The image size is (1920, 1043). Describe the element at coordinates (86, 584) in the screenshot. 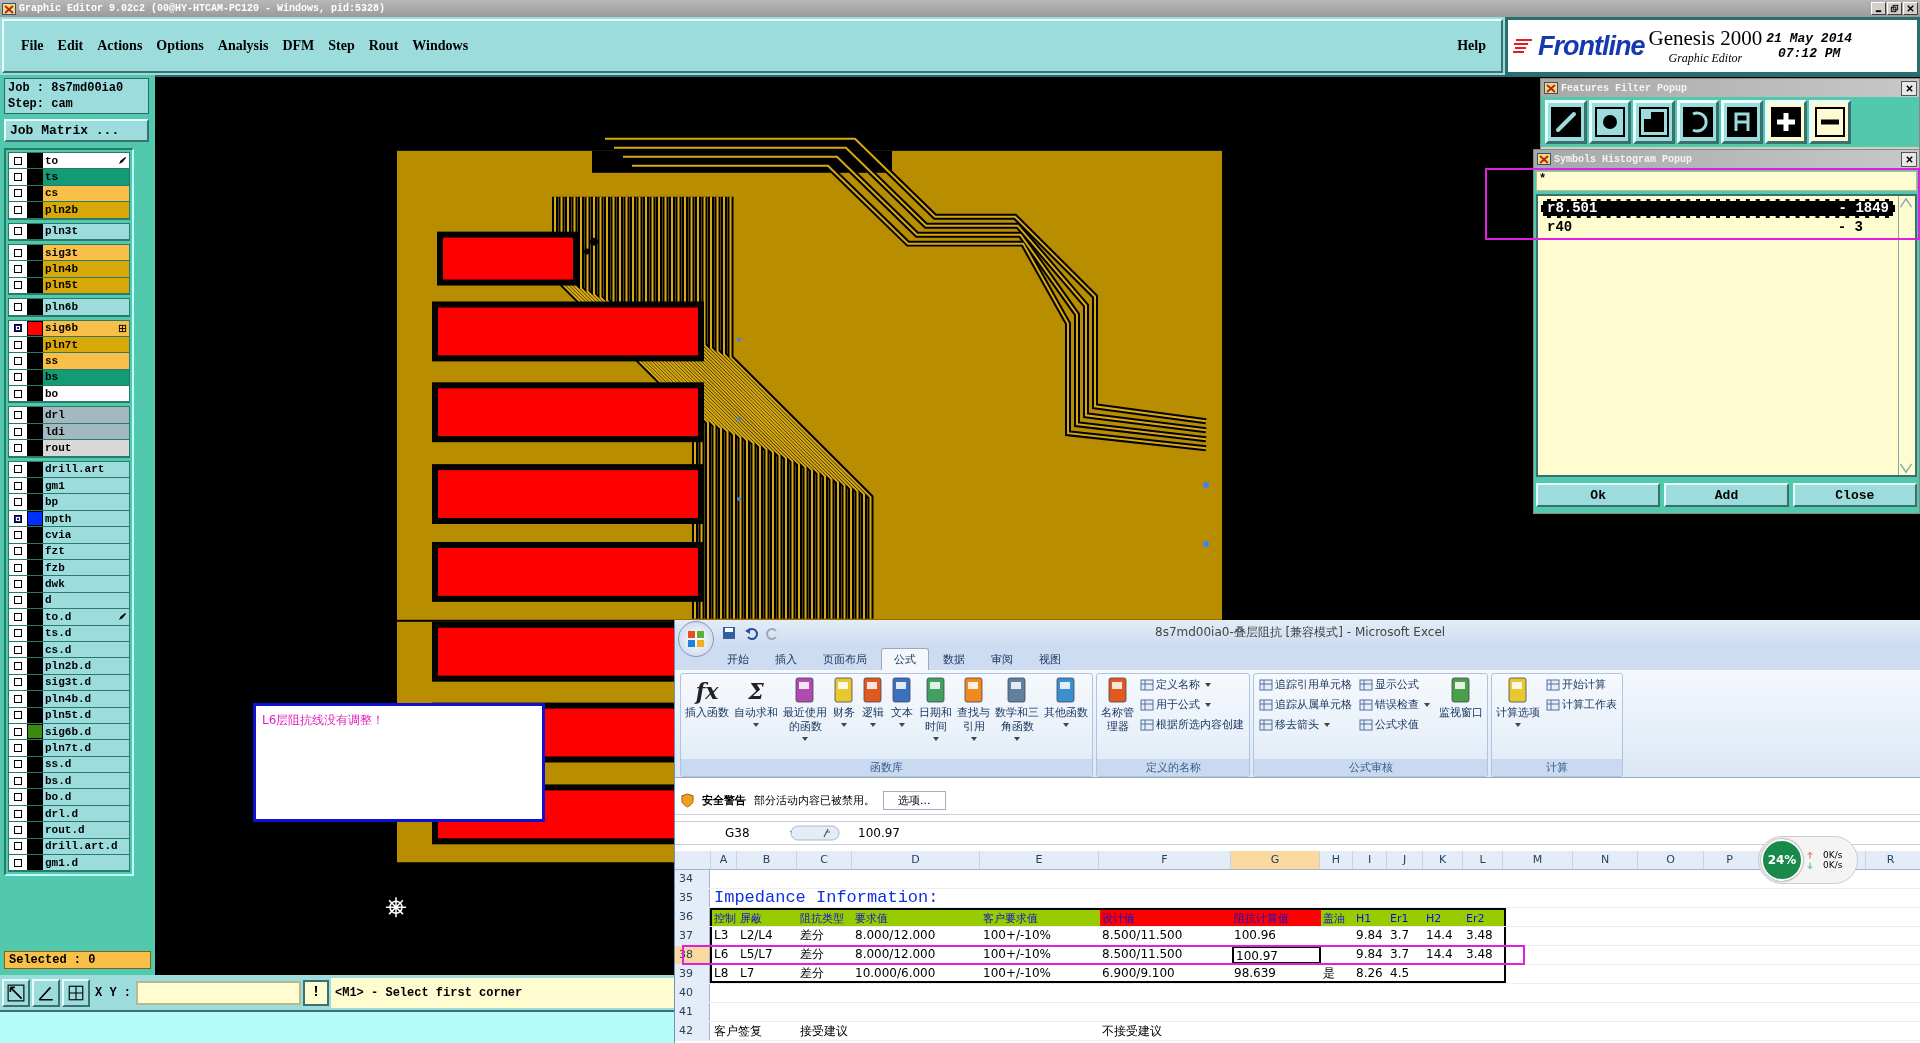

I see `layer-label: dwk` at that location.